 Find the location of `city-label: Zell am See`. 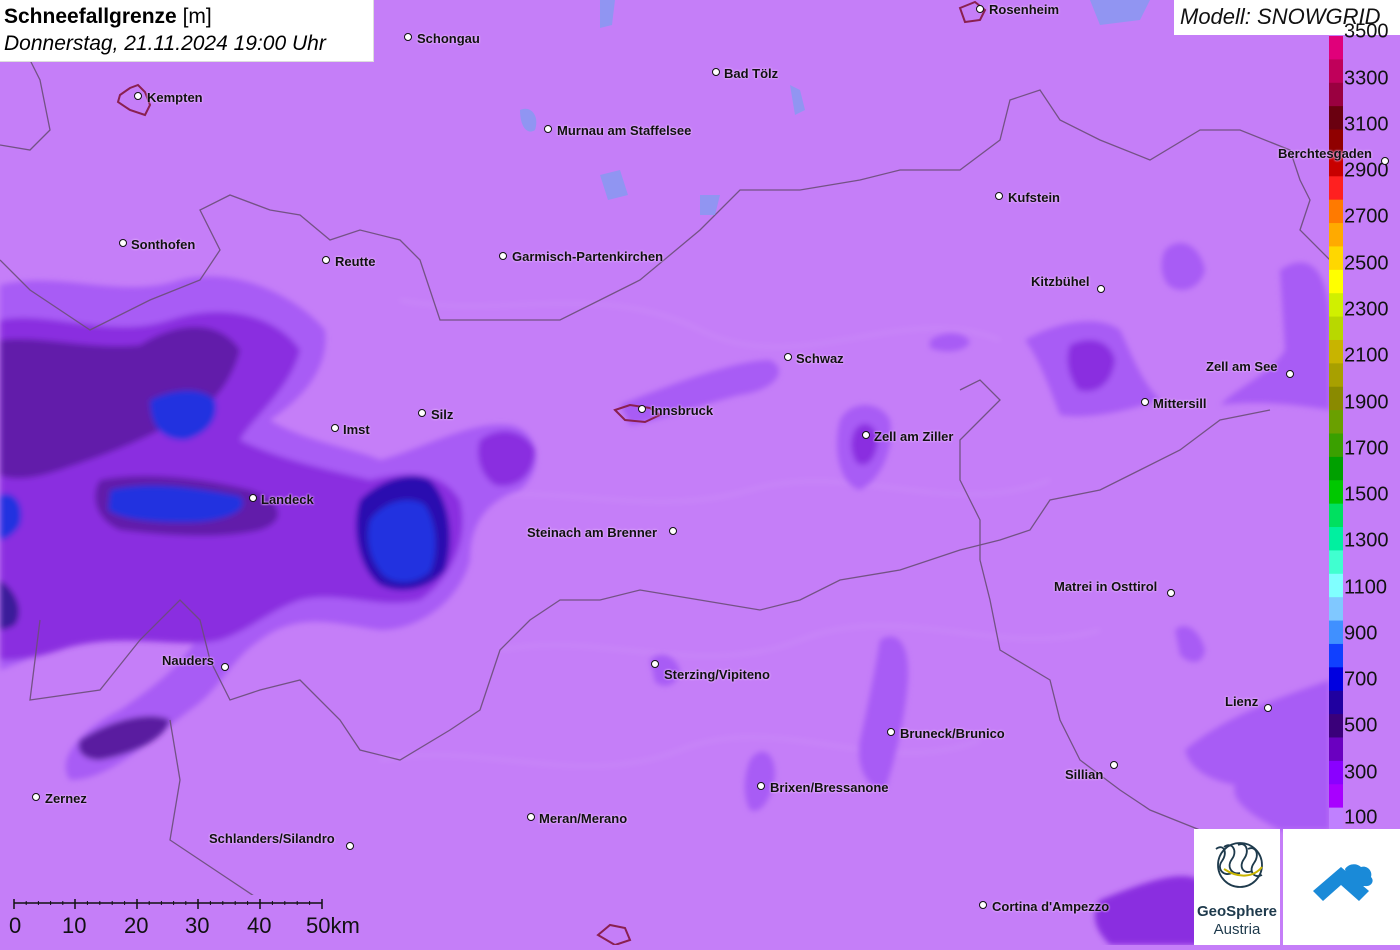

city-label: Zell am See is located at coordinates (1242, 366).